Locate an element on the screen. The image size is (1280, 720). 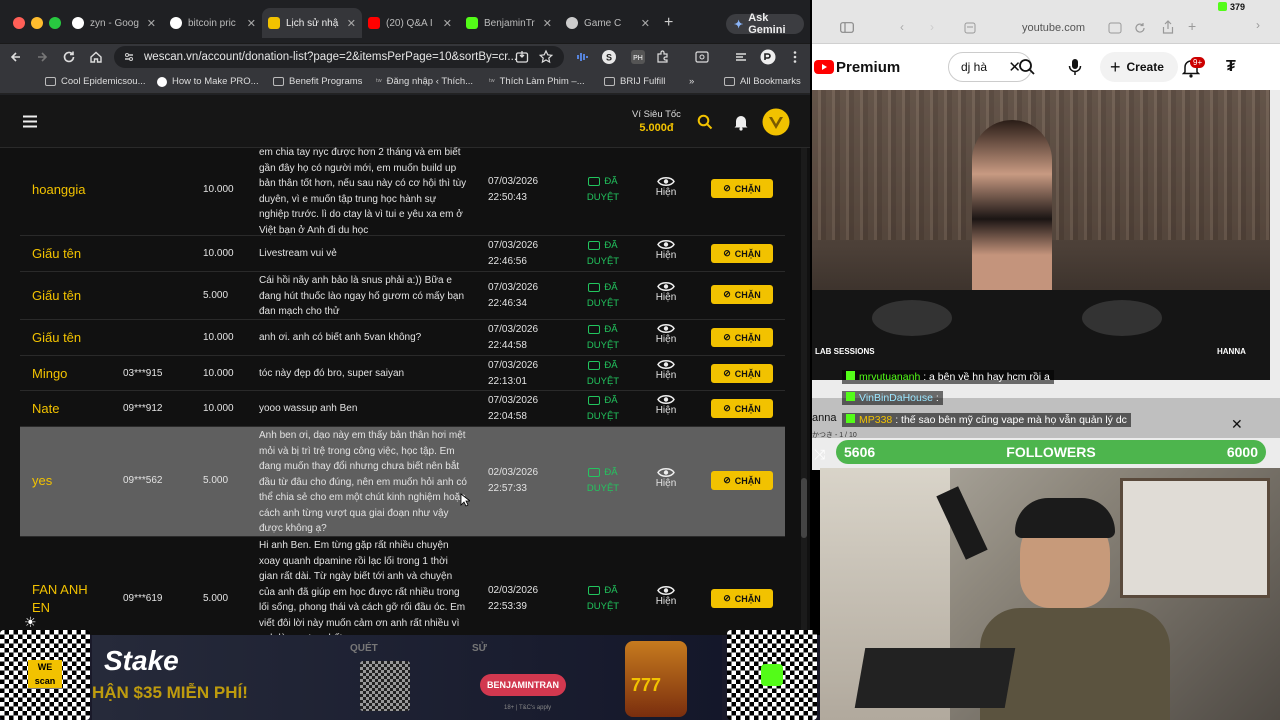
extensions-puzzle-icon is located at coordinates (663, 57).